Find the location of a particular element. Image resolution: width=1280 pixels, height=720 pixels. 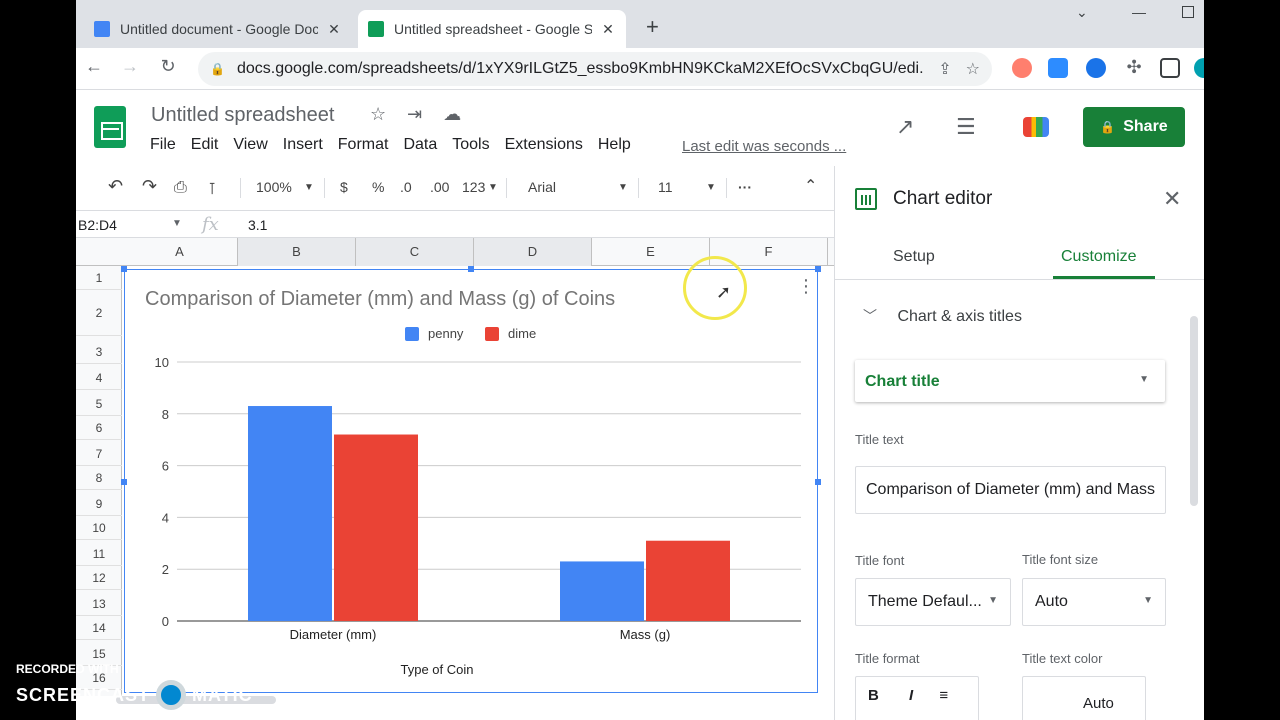

title-text-color-select: Auto is located at coordinates (1084, 698).